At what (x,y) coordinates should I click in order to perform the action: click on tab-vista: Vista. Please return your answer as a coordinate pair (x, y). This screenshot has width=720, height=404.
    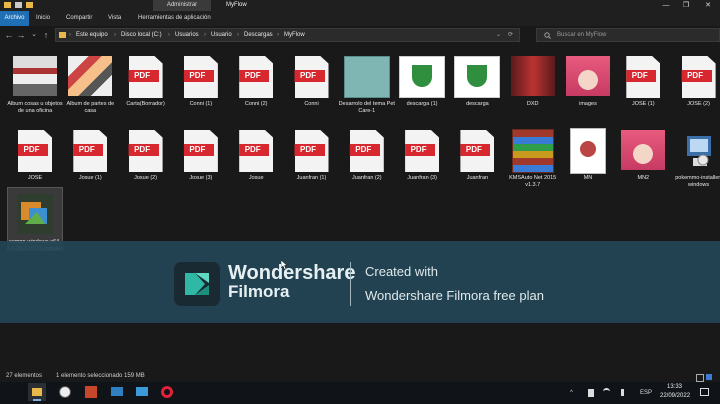
    Looking at the image, I should click on (114, 18).